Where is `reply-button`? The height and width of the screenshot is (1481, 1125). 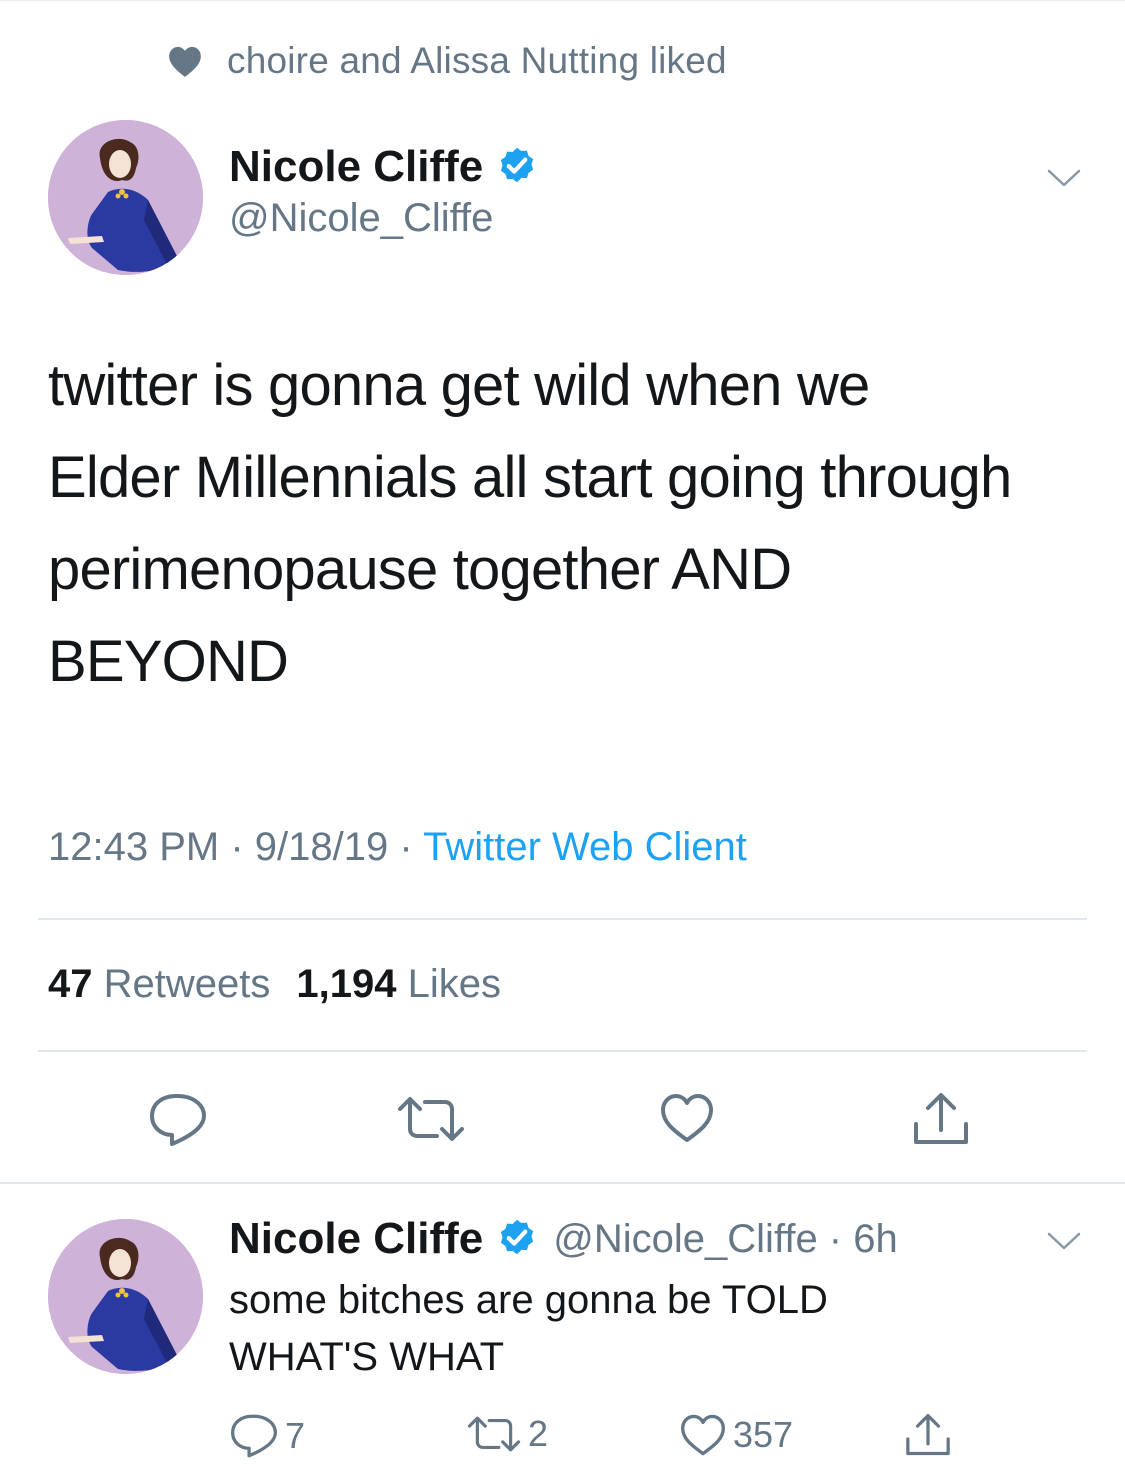
reply-button is located at coordinates (178, 1120).